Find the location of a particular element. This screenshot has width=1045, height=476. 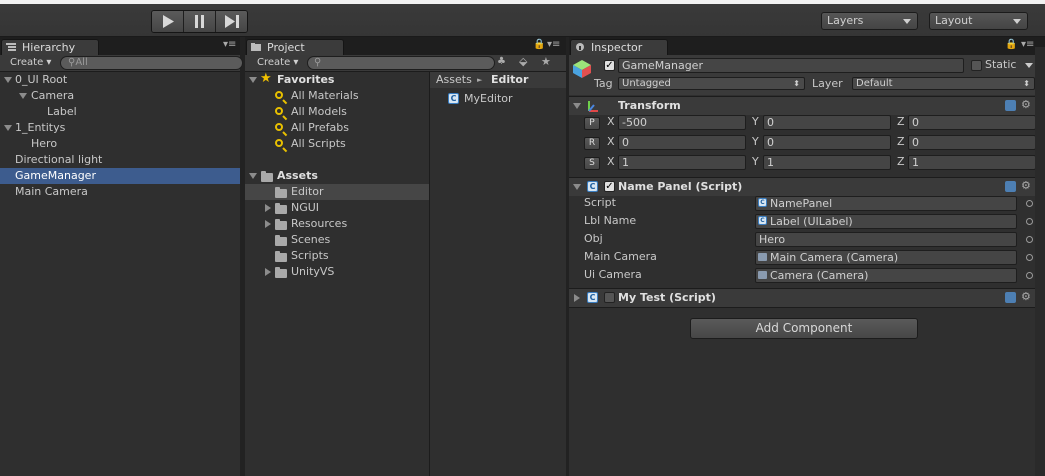

position-reset-button: P is located at coordinates (592, 123).